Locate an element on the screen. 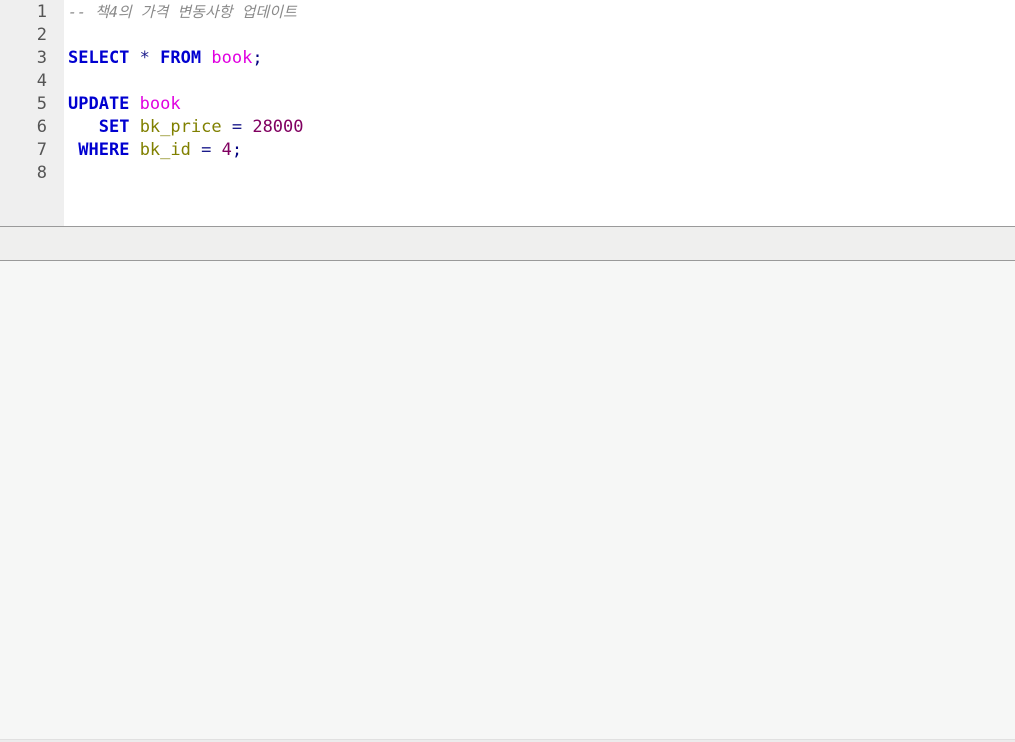 This screenshot has width=1015, height=742. comment-token: -- 책4의 가격 변동사항 업데이트 is located at coordinates (182, 12).